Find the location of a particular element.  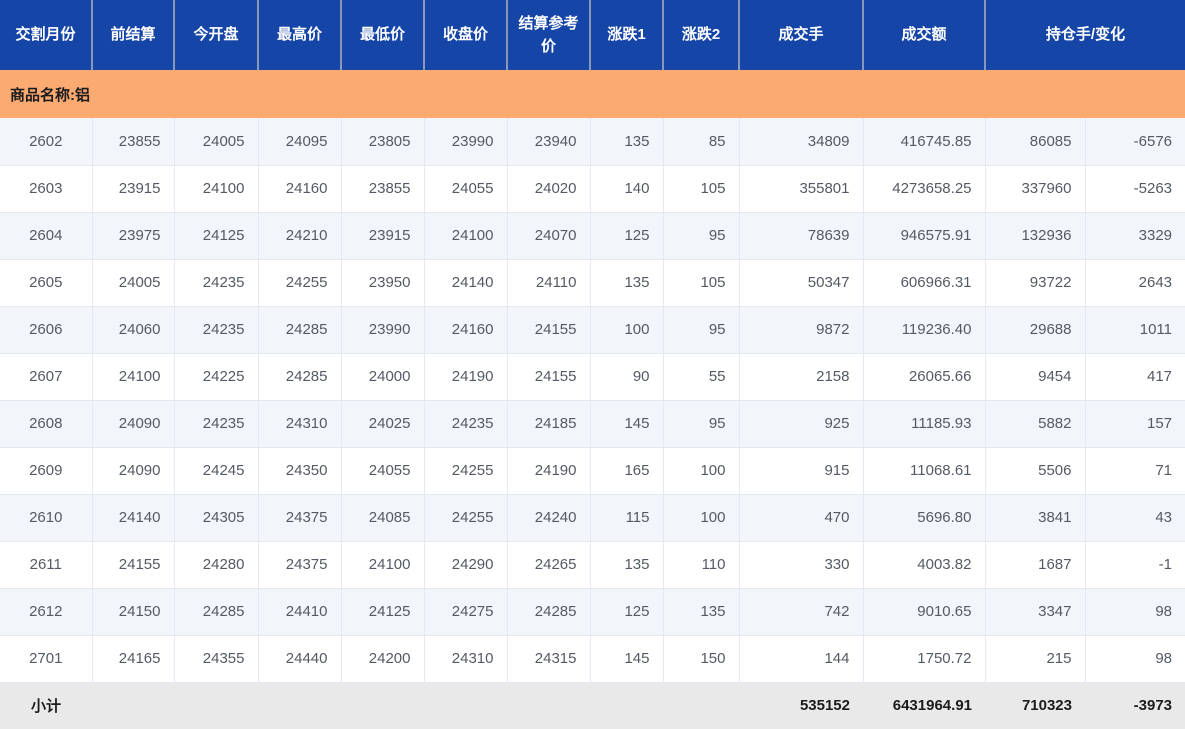

cell-prev_settlement: 24060 is located at coordinates (133, 330).